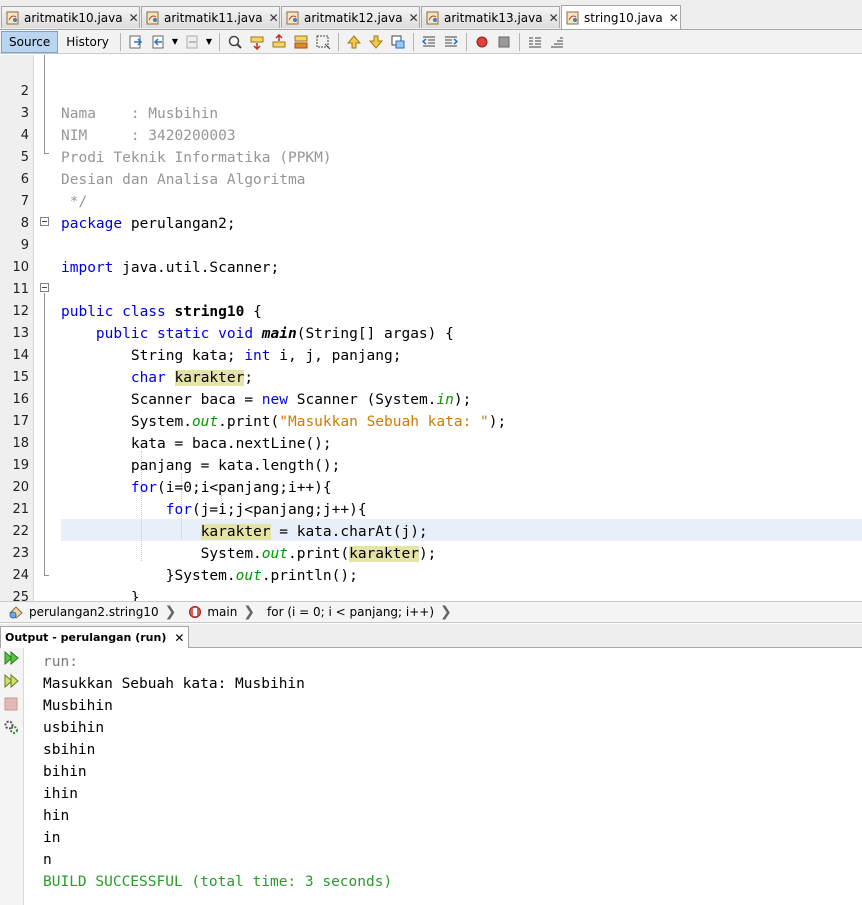  I want to click on code-line: 22 System.out.print(karakter);, so click(431, 530).